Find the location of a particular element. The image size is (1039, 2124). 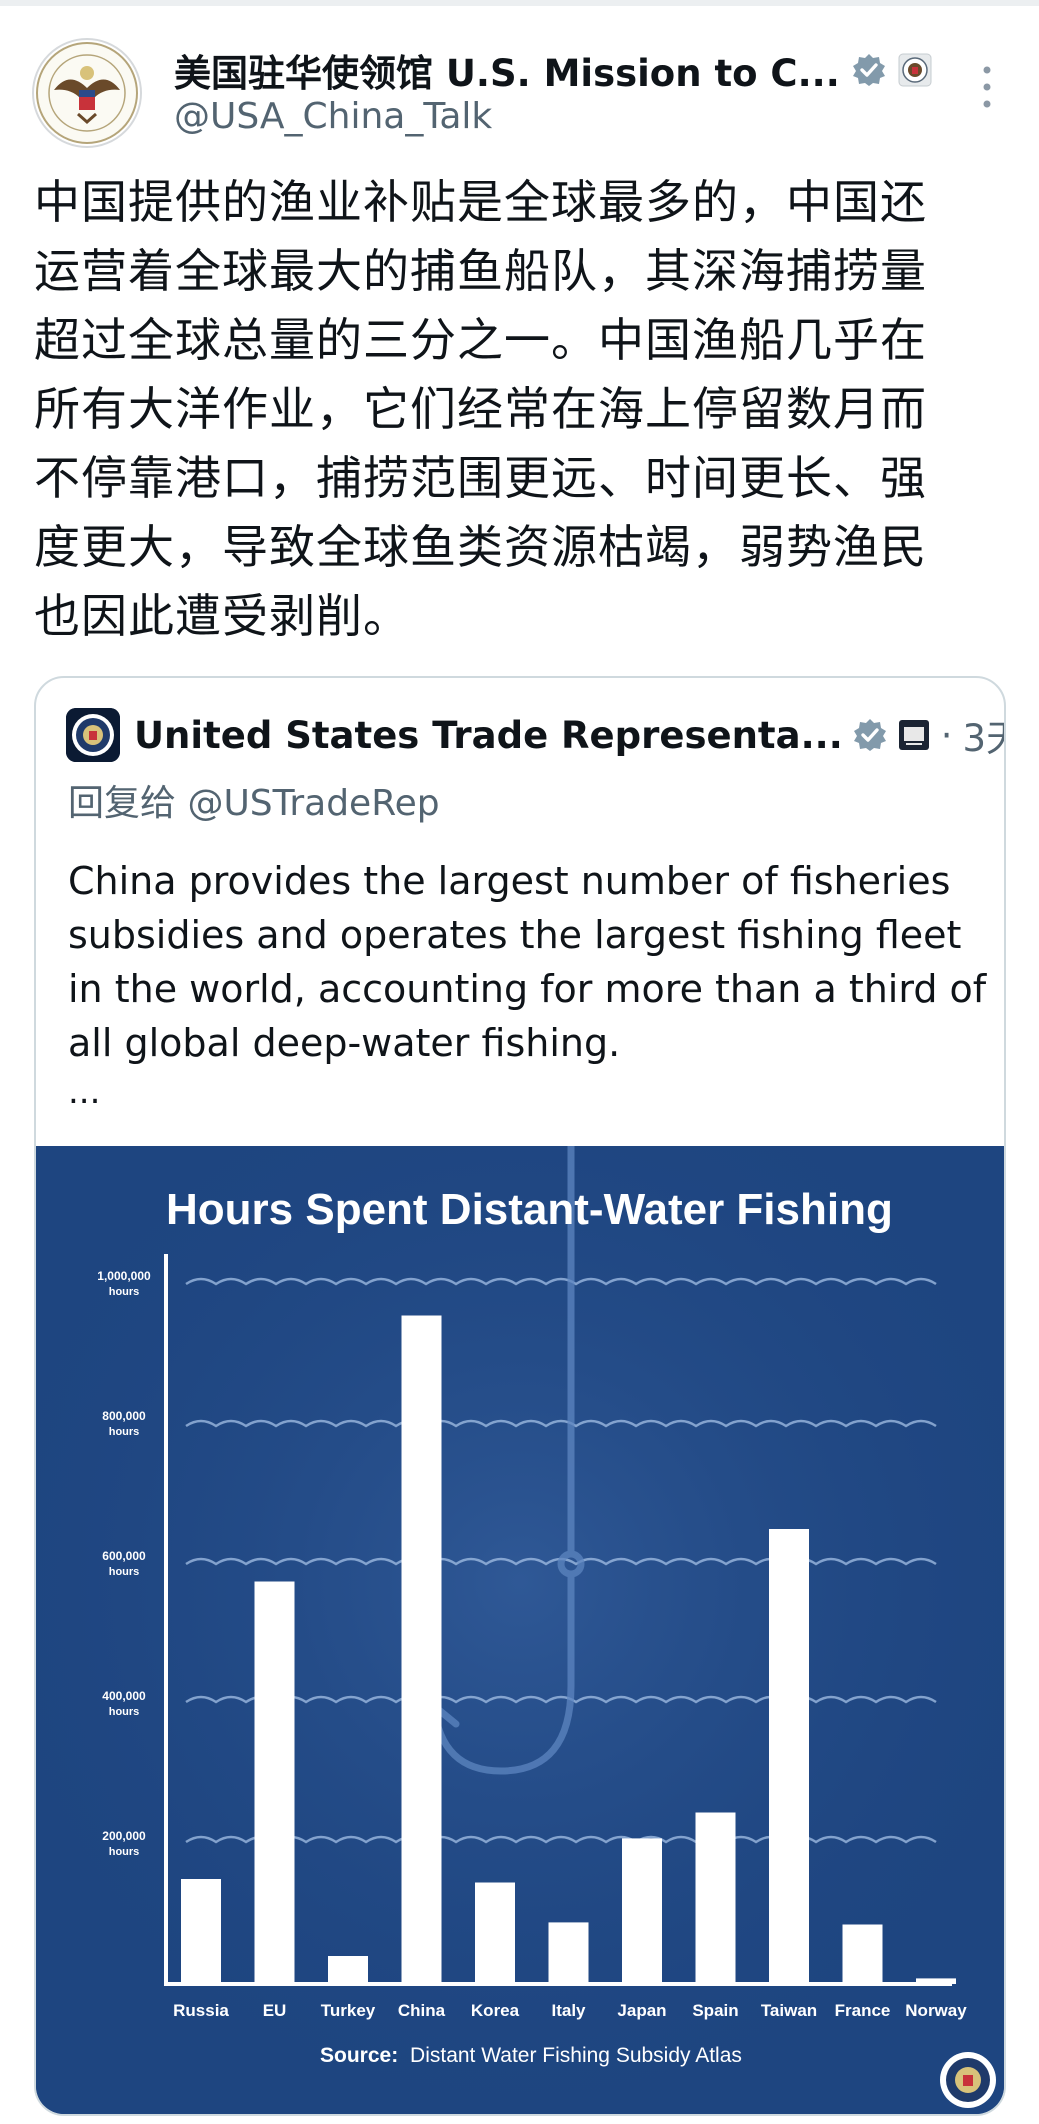

bar-eu is located at coordinates (274, 1782).